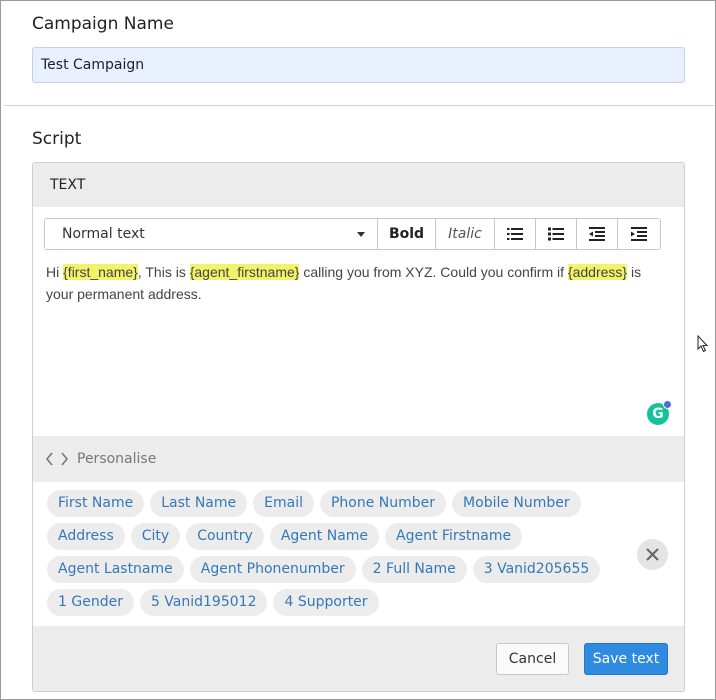 This screenshot has width=716, height=700. Describe the element at coordinates (103, 24) in the screenshot. I see `campaign-name-heading: Campaign Name` at that location.